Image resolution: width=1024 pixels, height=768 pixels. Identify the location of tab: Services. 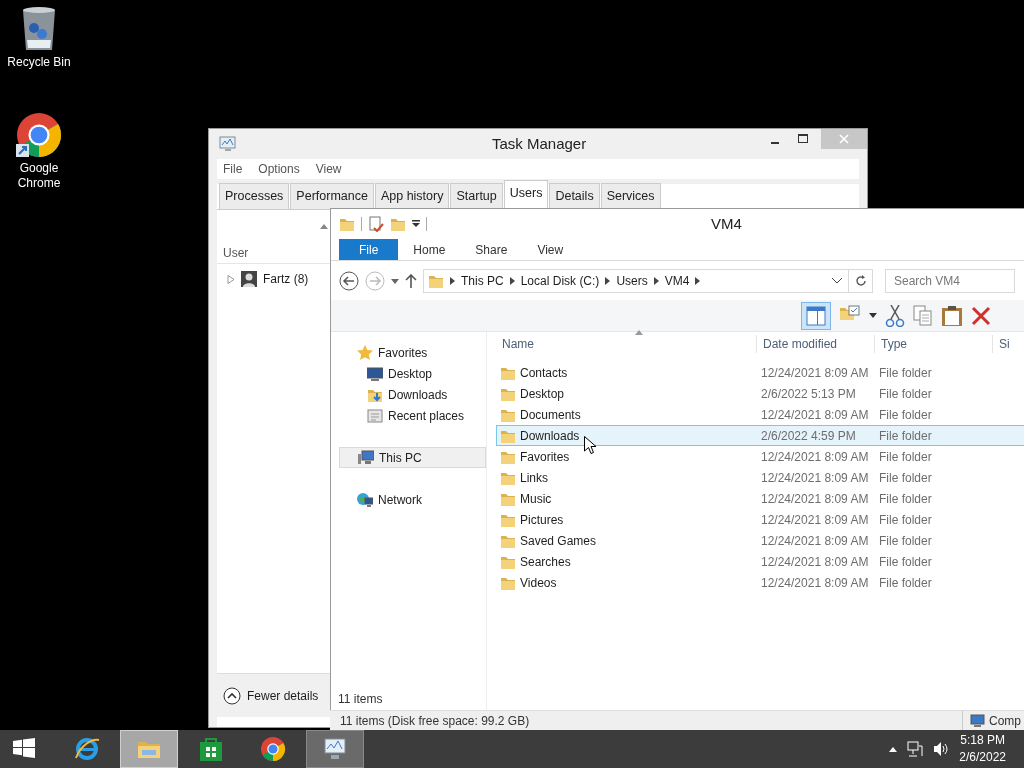
(630, 196).